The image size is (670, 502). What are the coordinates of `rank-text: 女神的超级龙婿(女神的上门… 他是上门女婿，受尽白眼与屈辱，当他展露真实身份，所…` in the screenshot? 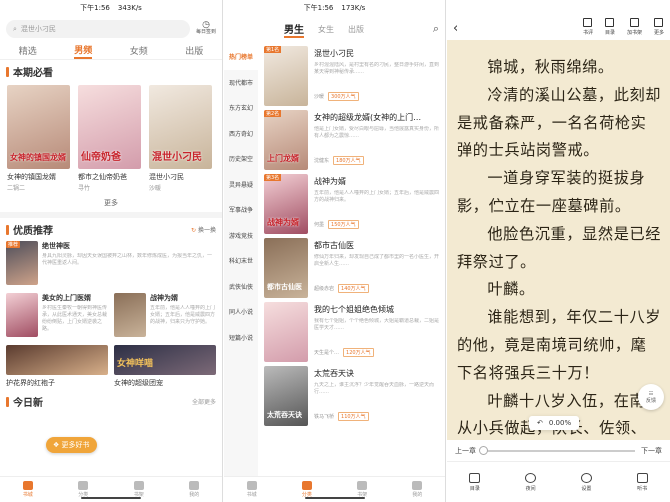 It's located at (377, 140).